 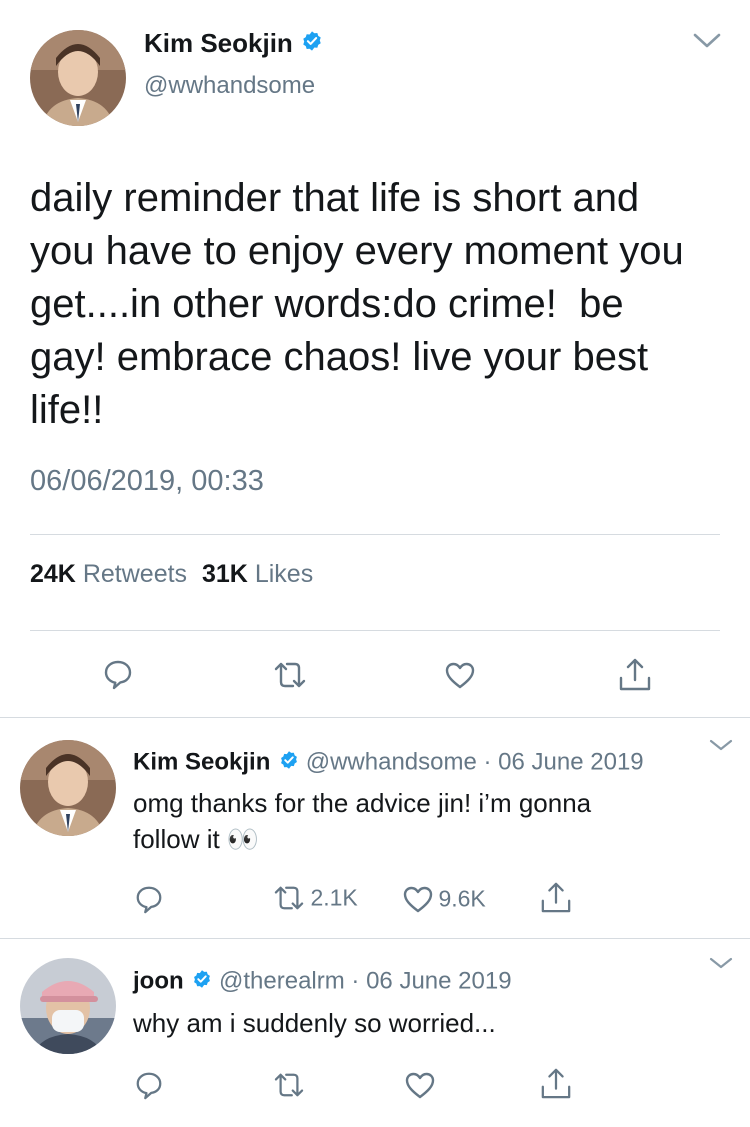 What do you see at coordinates (158, 981) in the screenshot?
I see `reply-author-name: joon` at bounding box center [158, 981].